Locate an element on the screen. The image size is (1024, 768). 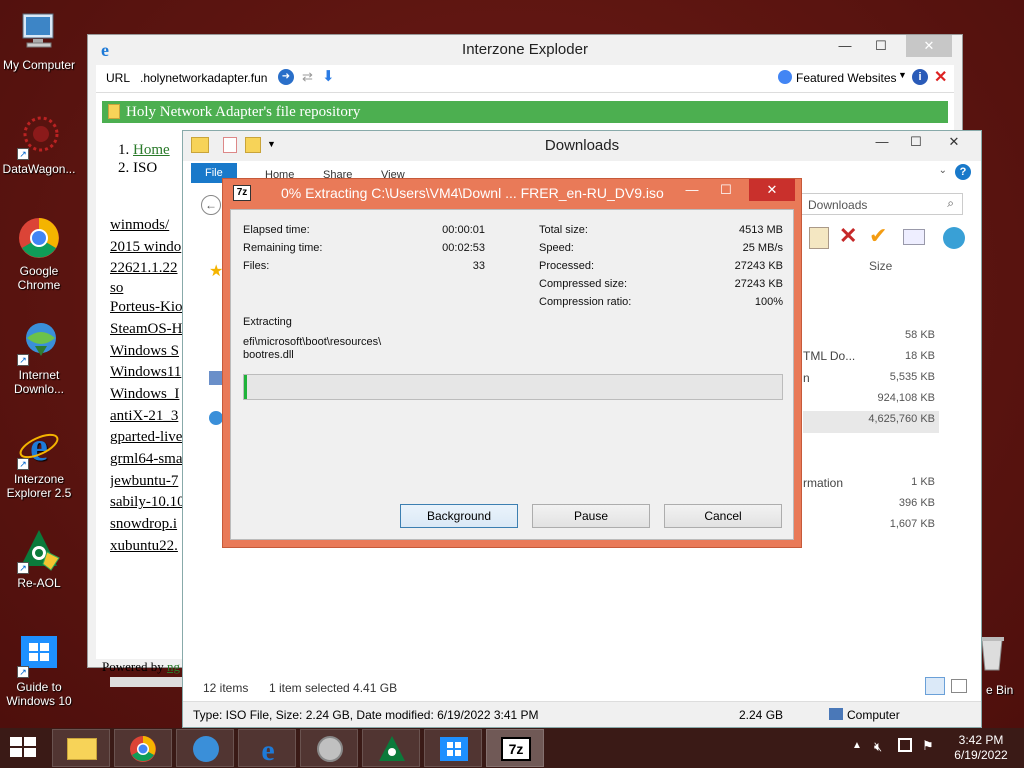
network-icon is located at coordinates (905, 745).